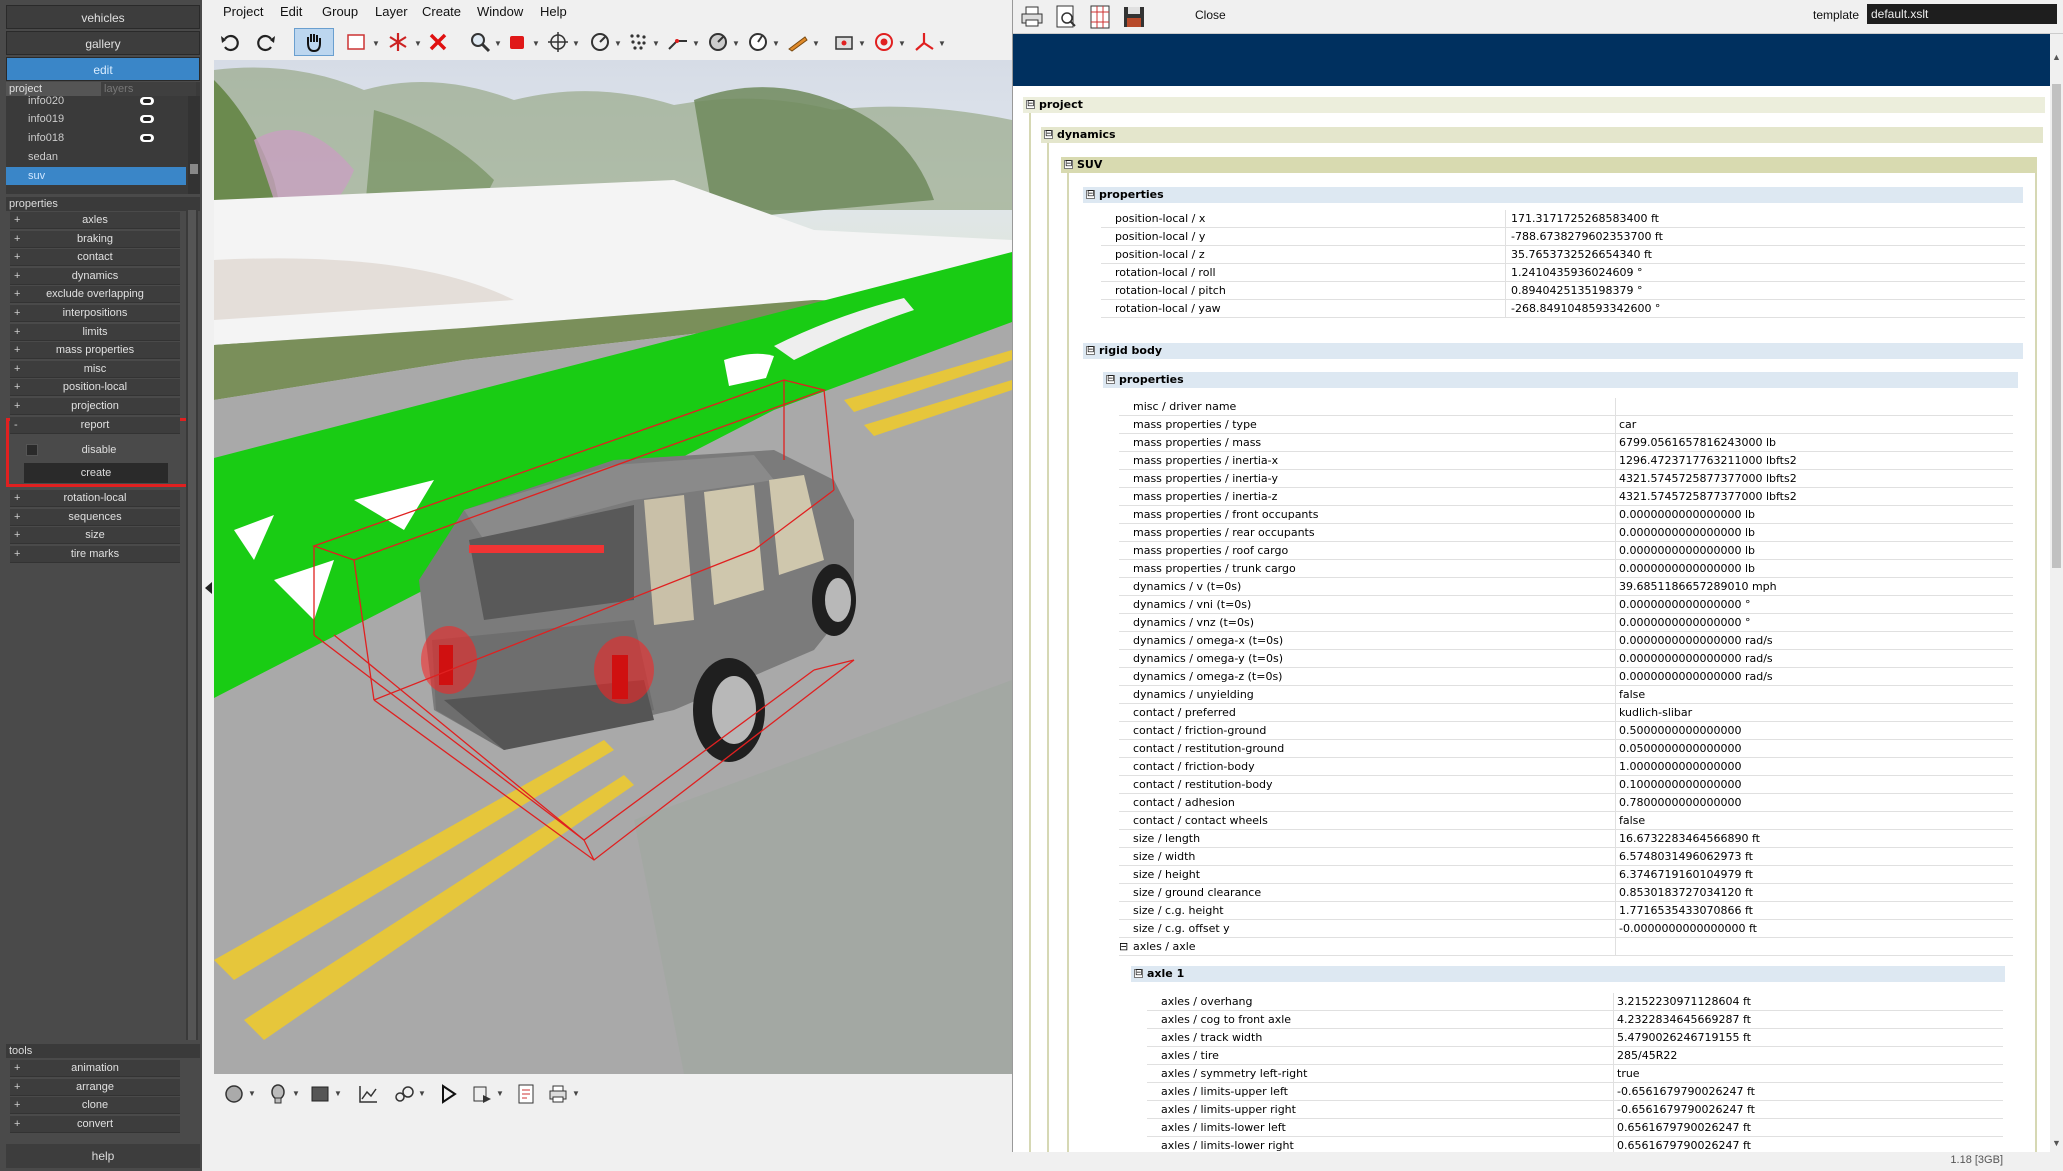 The width and height of the screenshot is (2063, 1171). Describe the element at coordinates (500, 11) in the screenshot. I see `menu-window: Window` at that location.